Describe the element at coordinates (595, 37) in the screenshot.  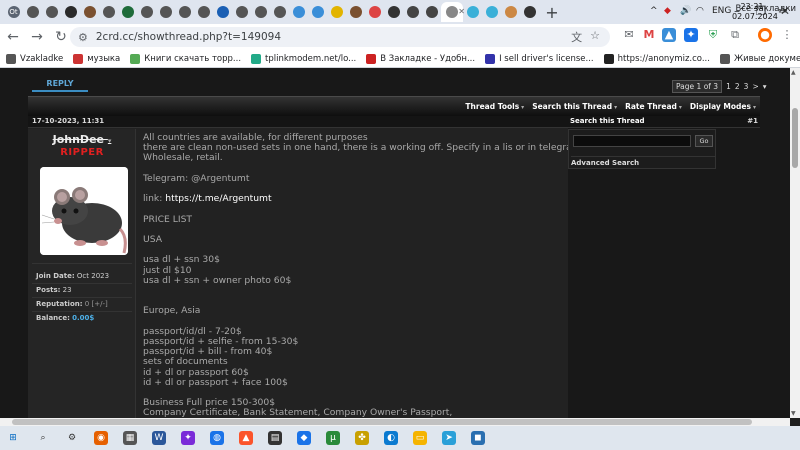
I see `bookmark-star-icon: ☆` at that location.